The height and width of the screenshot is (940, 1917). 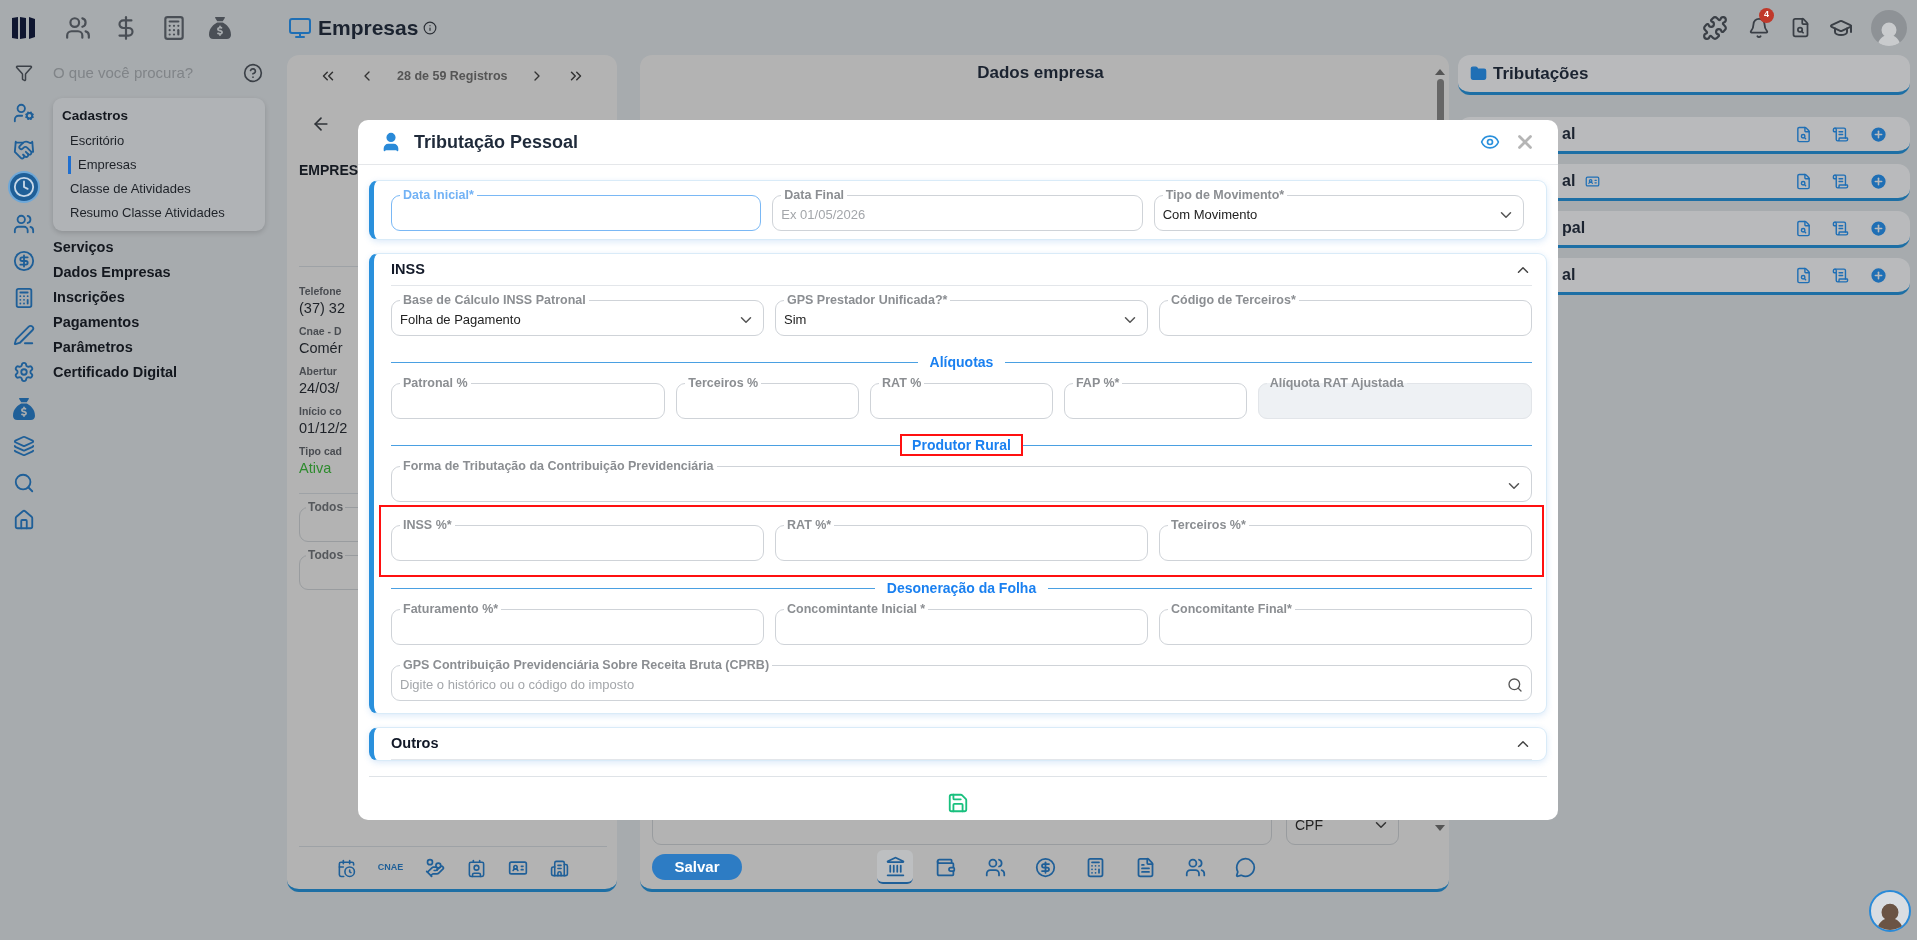 I want to click on section-title: Outros, so click(x=415, y=743).